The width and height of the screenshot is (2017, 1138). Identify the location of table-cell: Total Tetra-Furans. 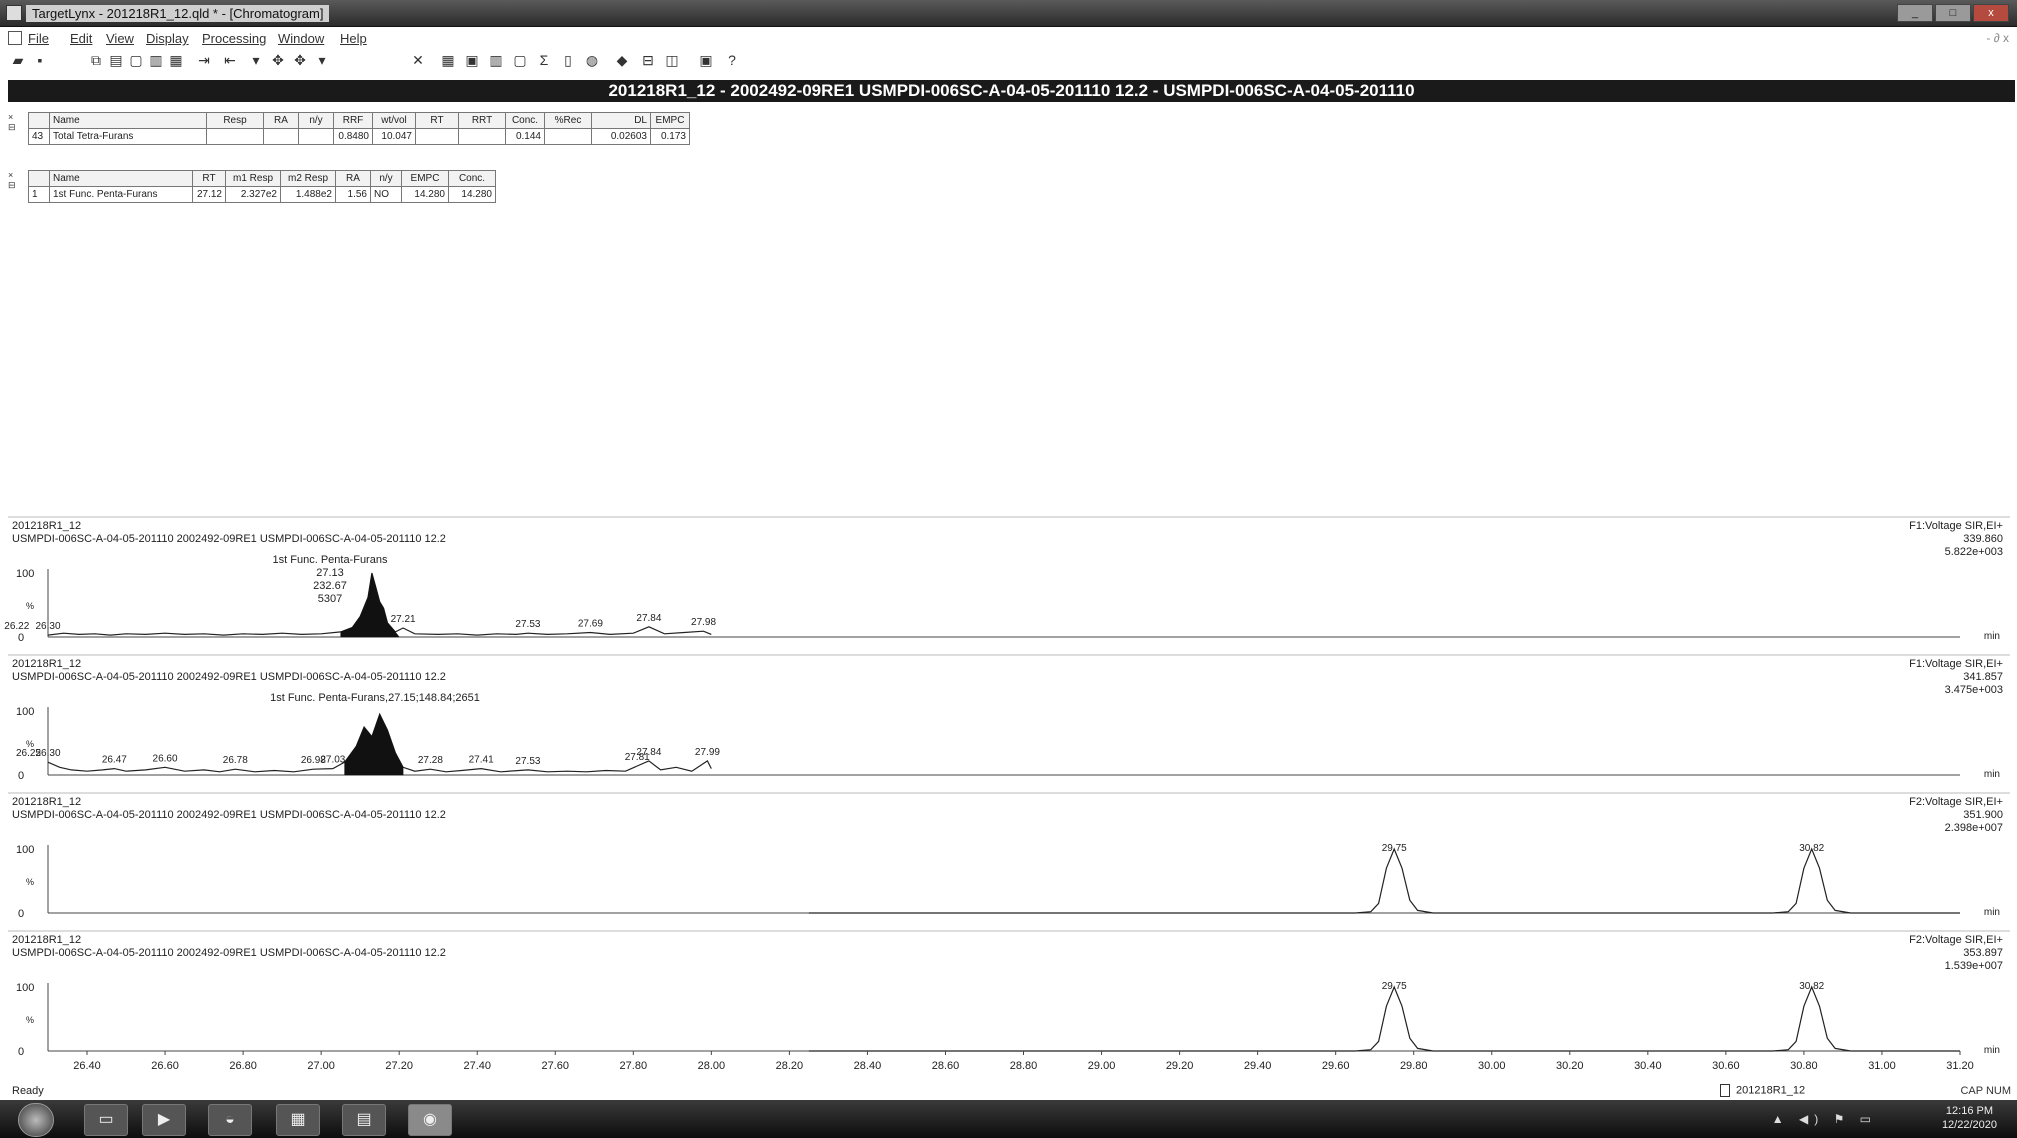
(128, 136).